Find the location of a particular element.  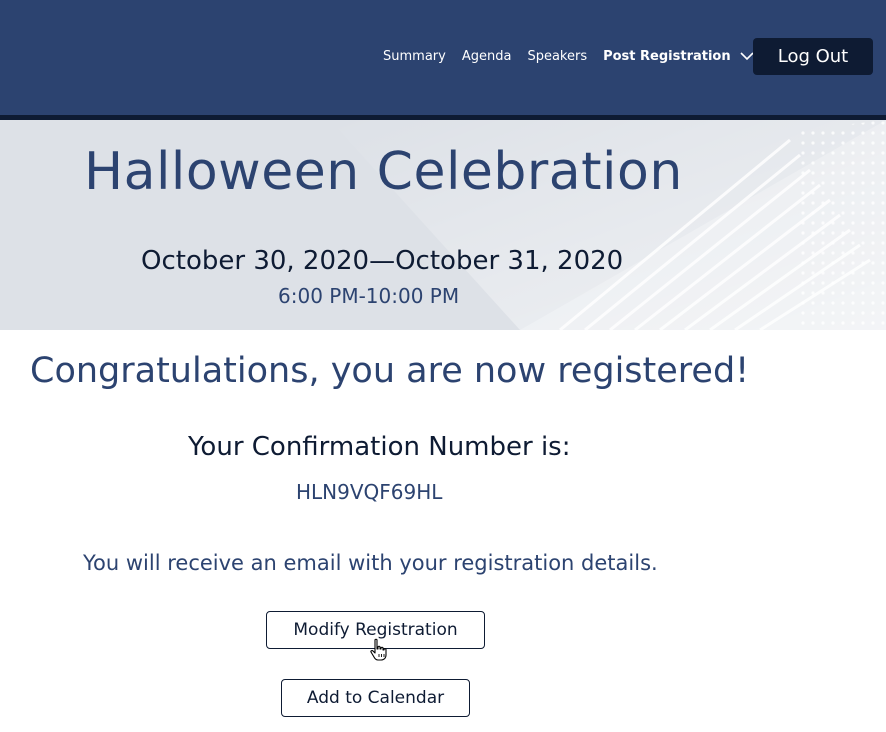

nav-item-post-registration: Post Registration is located at coordinates (667, 56).